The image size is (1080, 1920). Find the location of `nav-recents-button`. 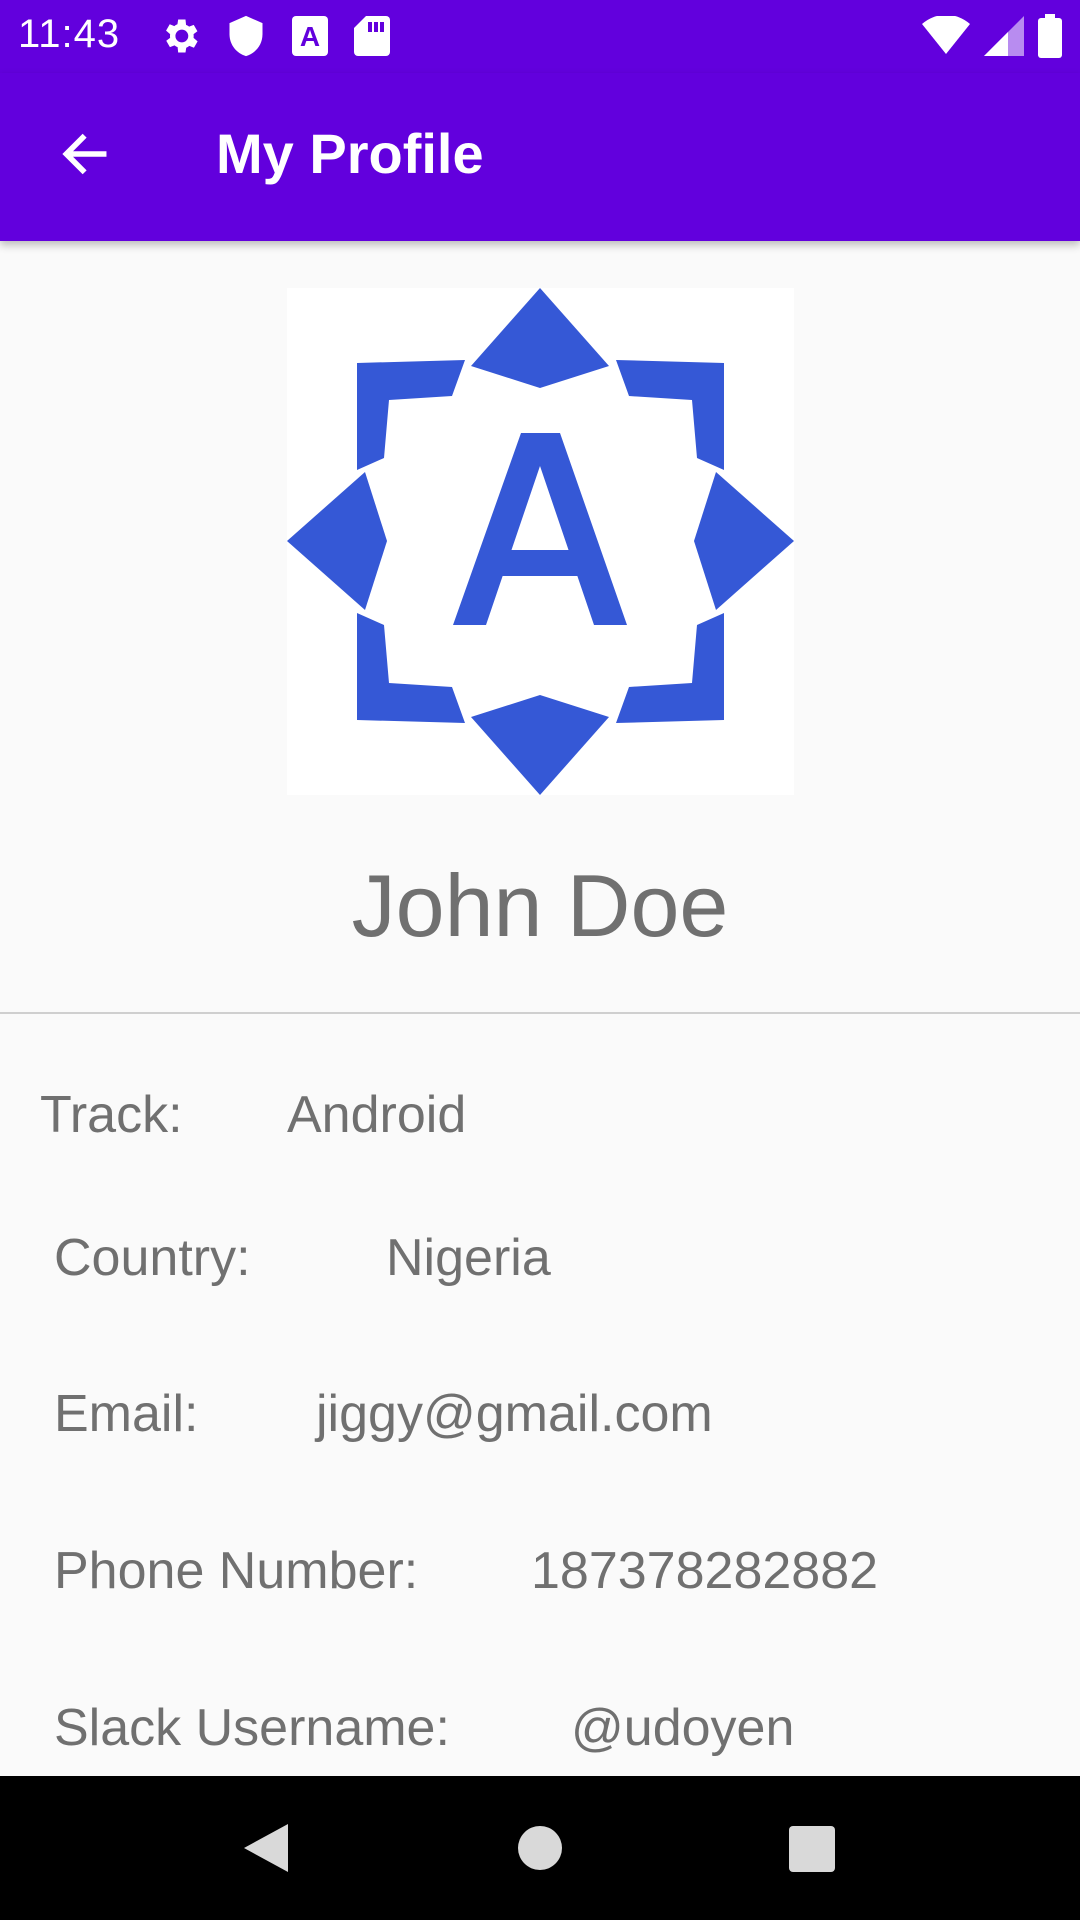

nav-recents-button is located at coordinates (812, 1850).